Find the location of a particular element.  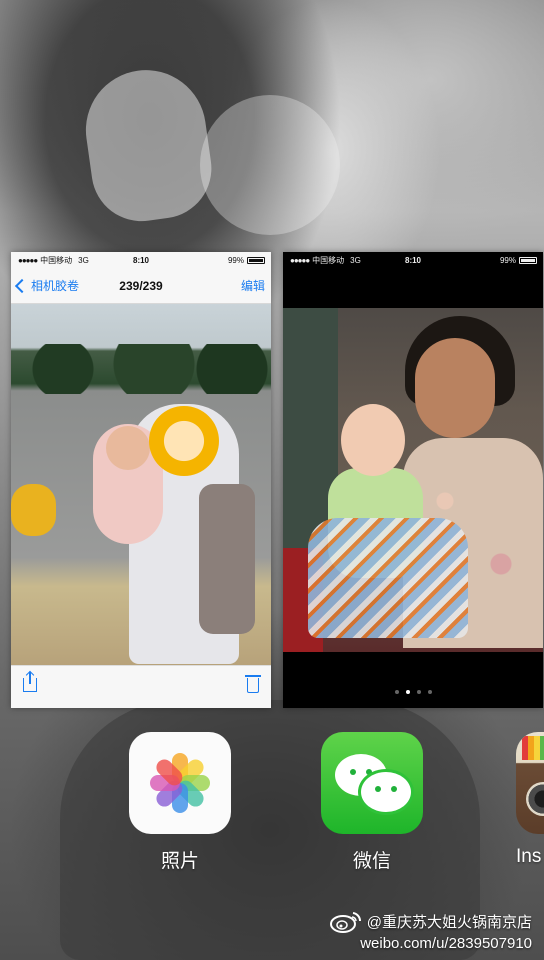

app-wechat: 微信 is located at coordinates (372, 802).